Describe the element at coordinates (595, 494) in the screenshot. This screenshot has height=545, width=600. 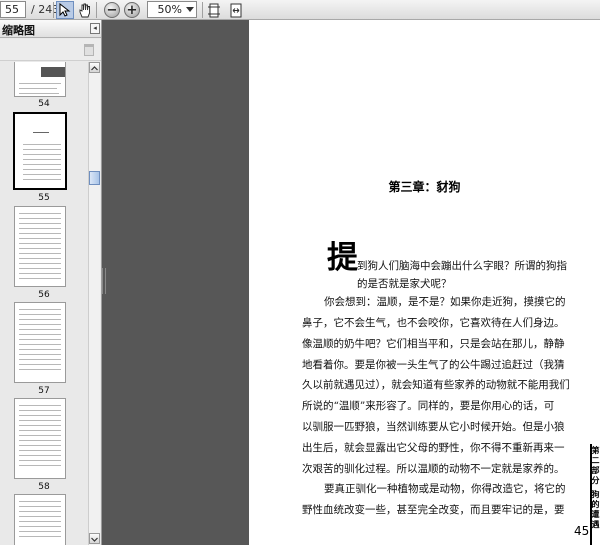
I see `side-tab-char: 狗` at that location.